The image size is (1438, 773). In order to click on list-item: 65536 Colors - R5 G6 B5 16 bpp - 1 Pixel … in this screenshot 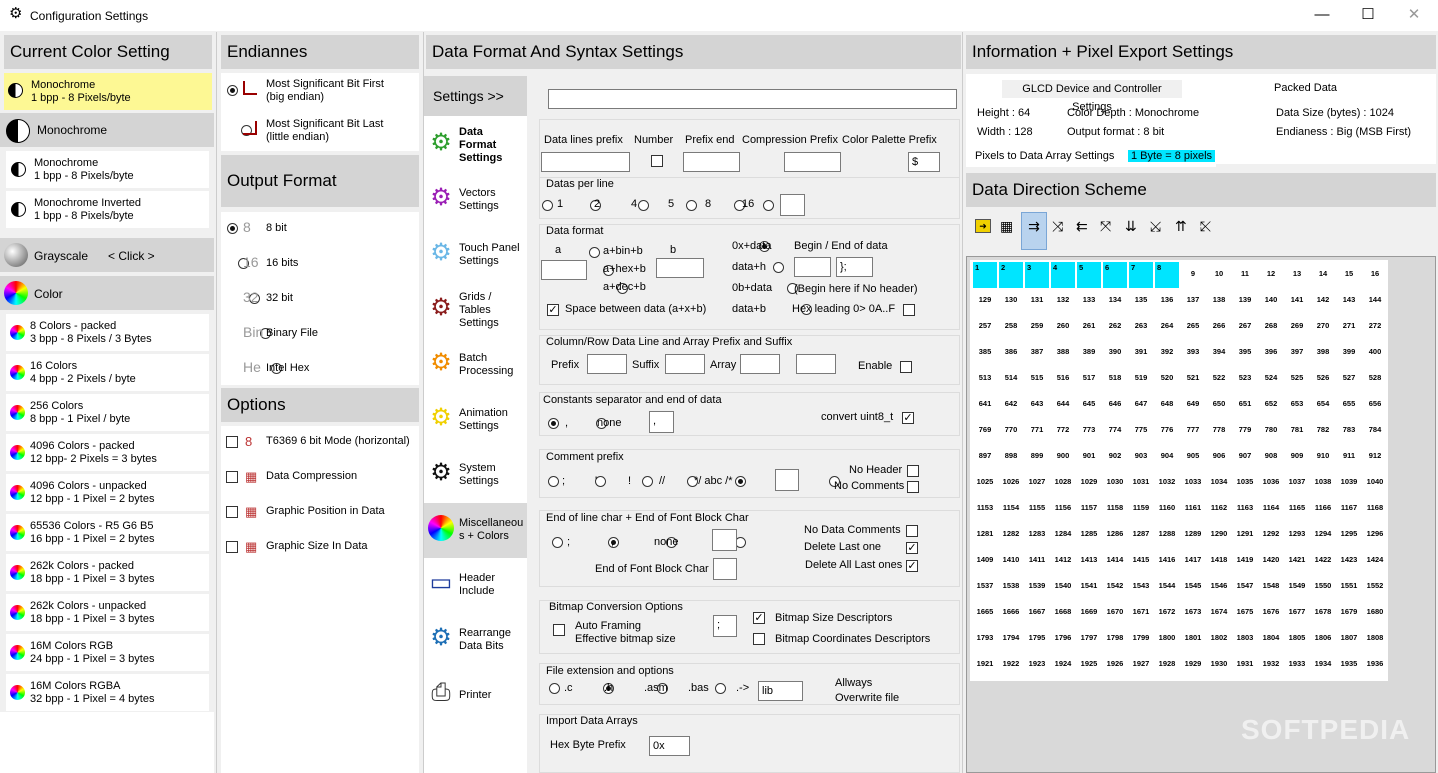, I will do `click(107, 532)`.